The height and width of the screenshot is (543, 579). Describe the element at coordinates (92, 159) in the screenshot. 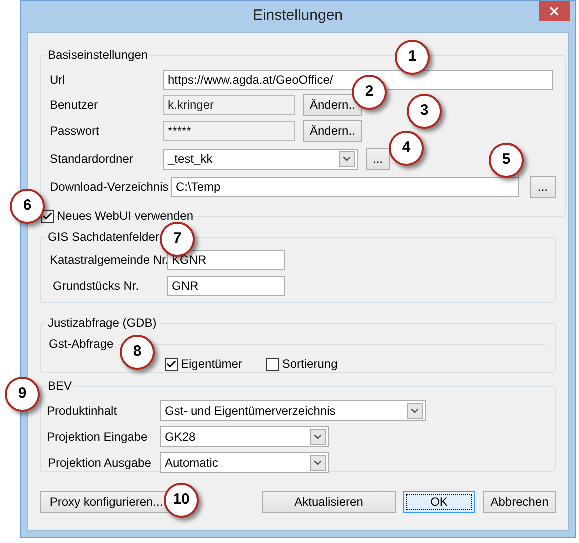

I see `field-label: Standardordner` at that location.